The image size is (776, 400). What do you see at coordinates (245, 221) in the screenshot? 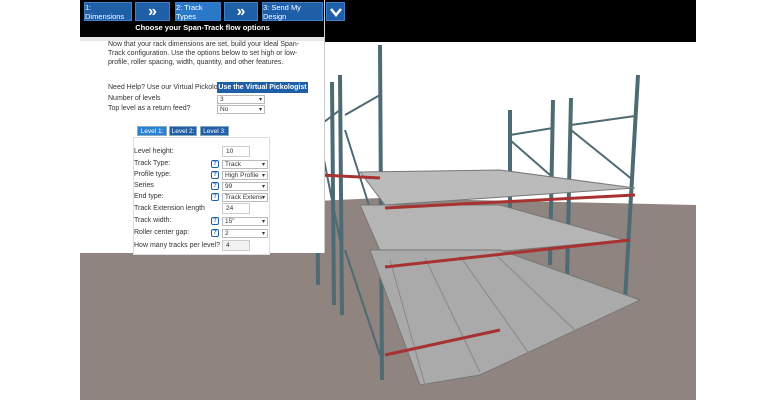
I see `track-width-select: 15"` at bounding box center [245, 221].